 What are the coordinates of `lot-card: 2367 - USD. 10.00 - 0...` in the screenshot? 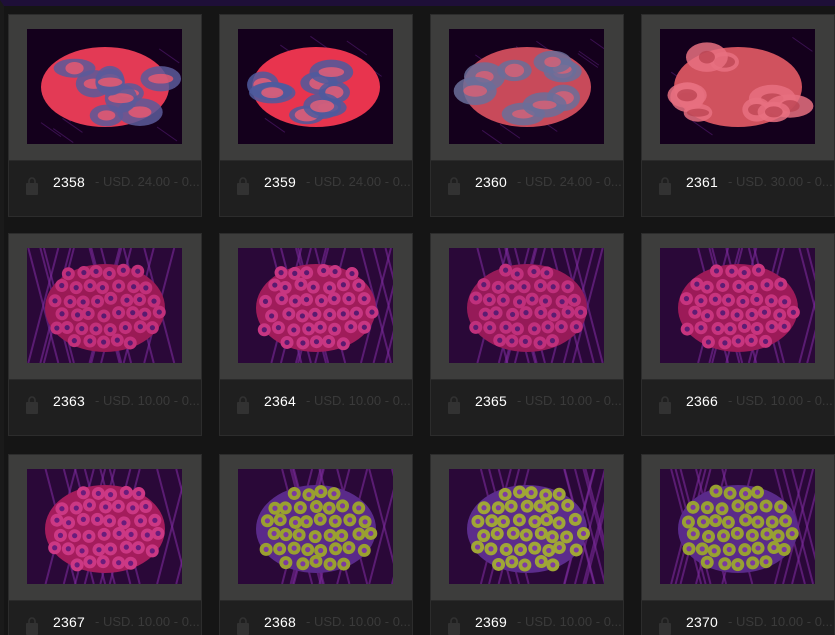 It's located at (105, 544).